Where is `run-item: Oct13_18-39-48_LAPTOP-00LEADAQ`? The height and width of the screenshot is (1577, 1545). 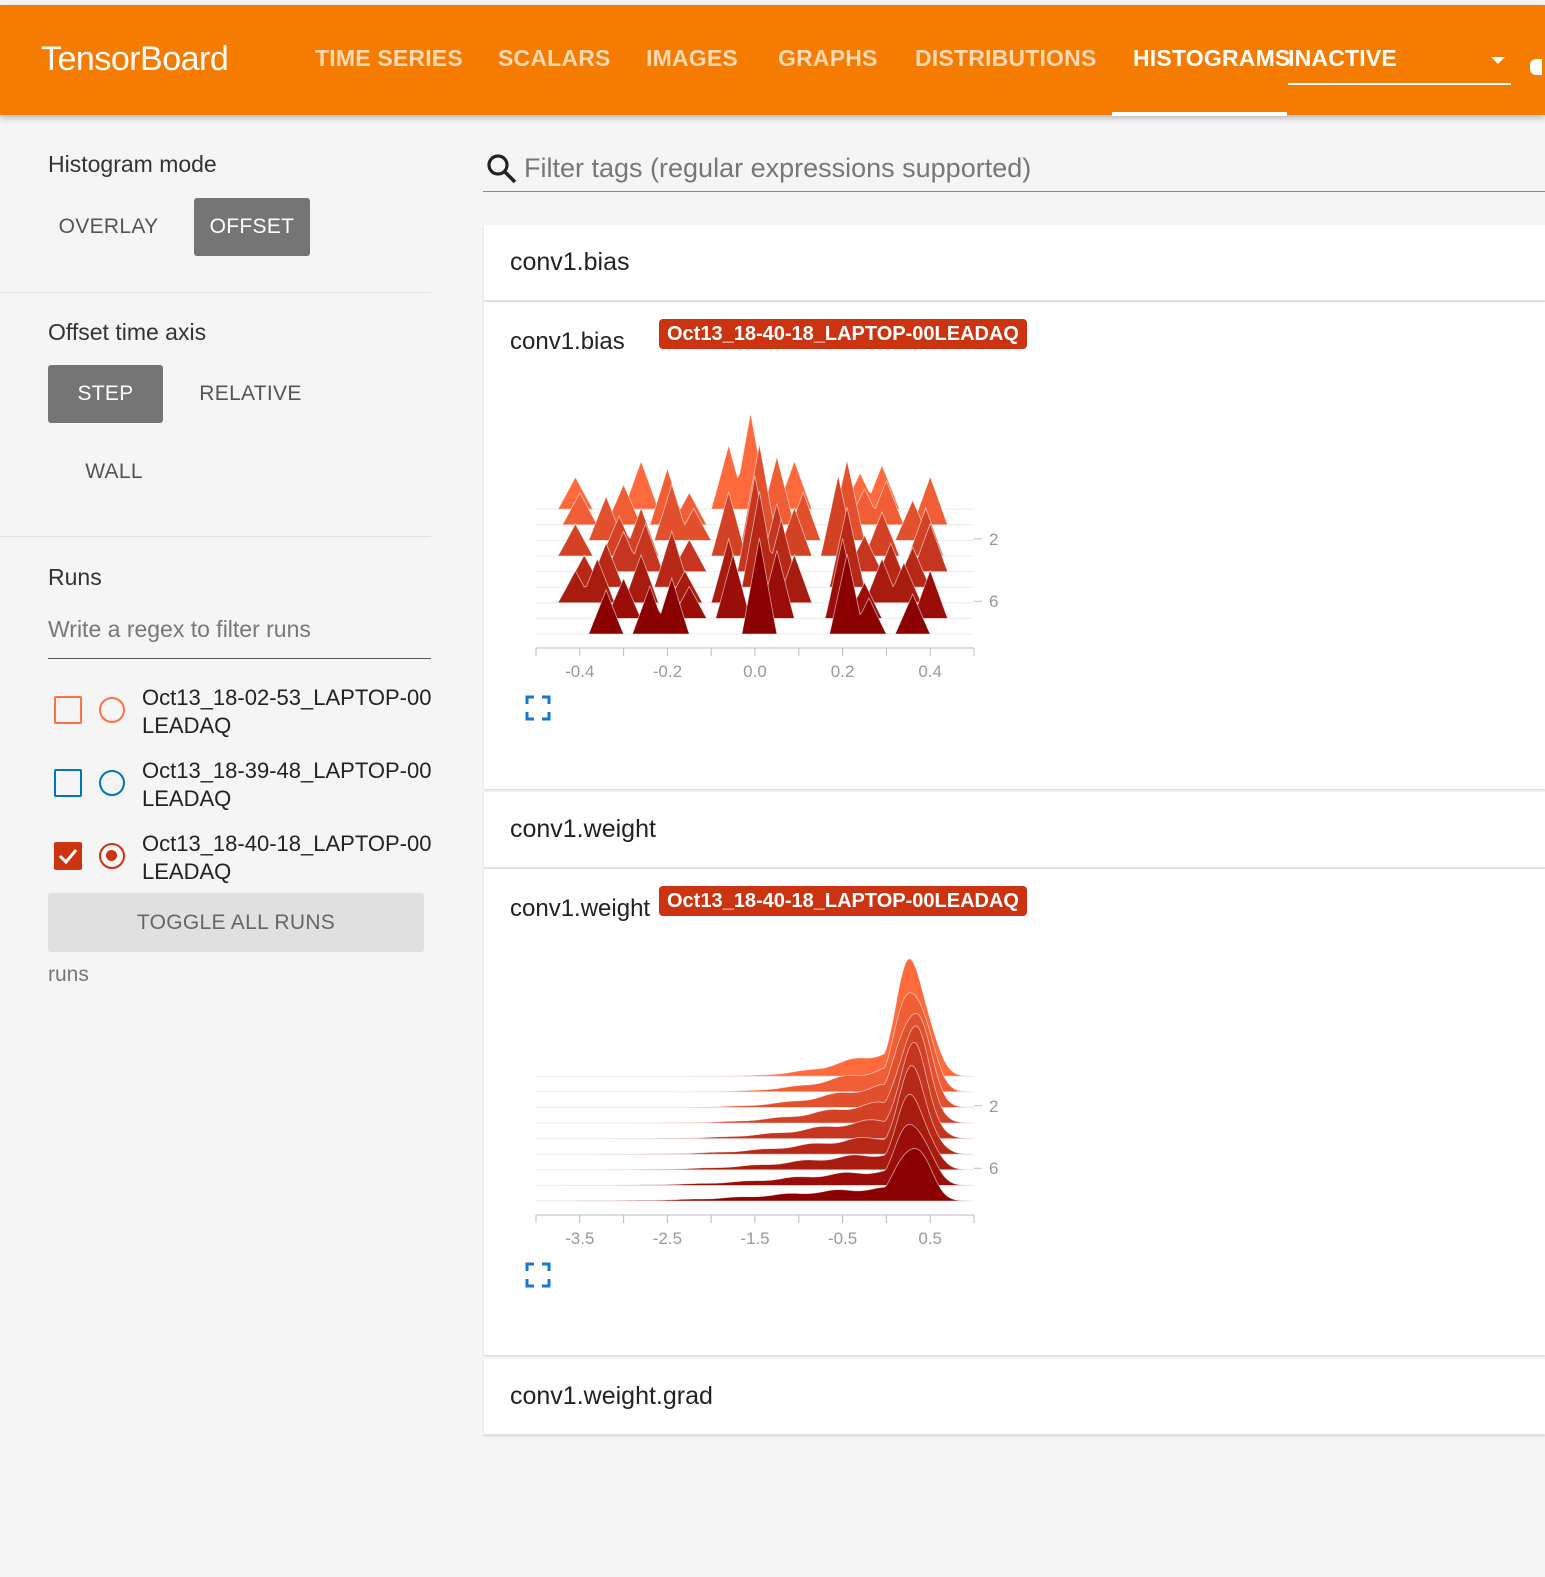
run-item: Oct13_18-39-48_LAPTOP-00LEADAQ is located at coordinates (244, 789).